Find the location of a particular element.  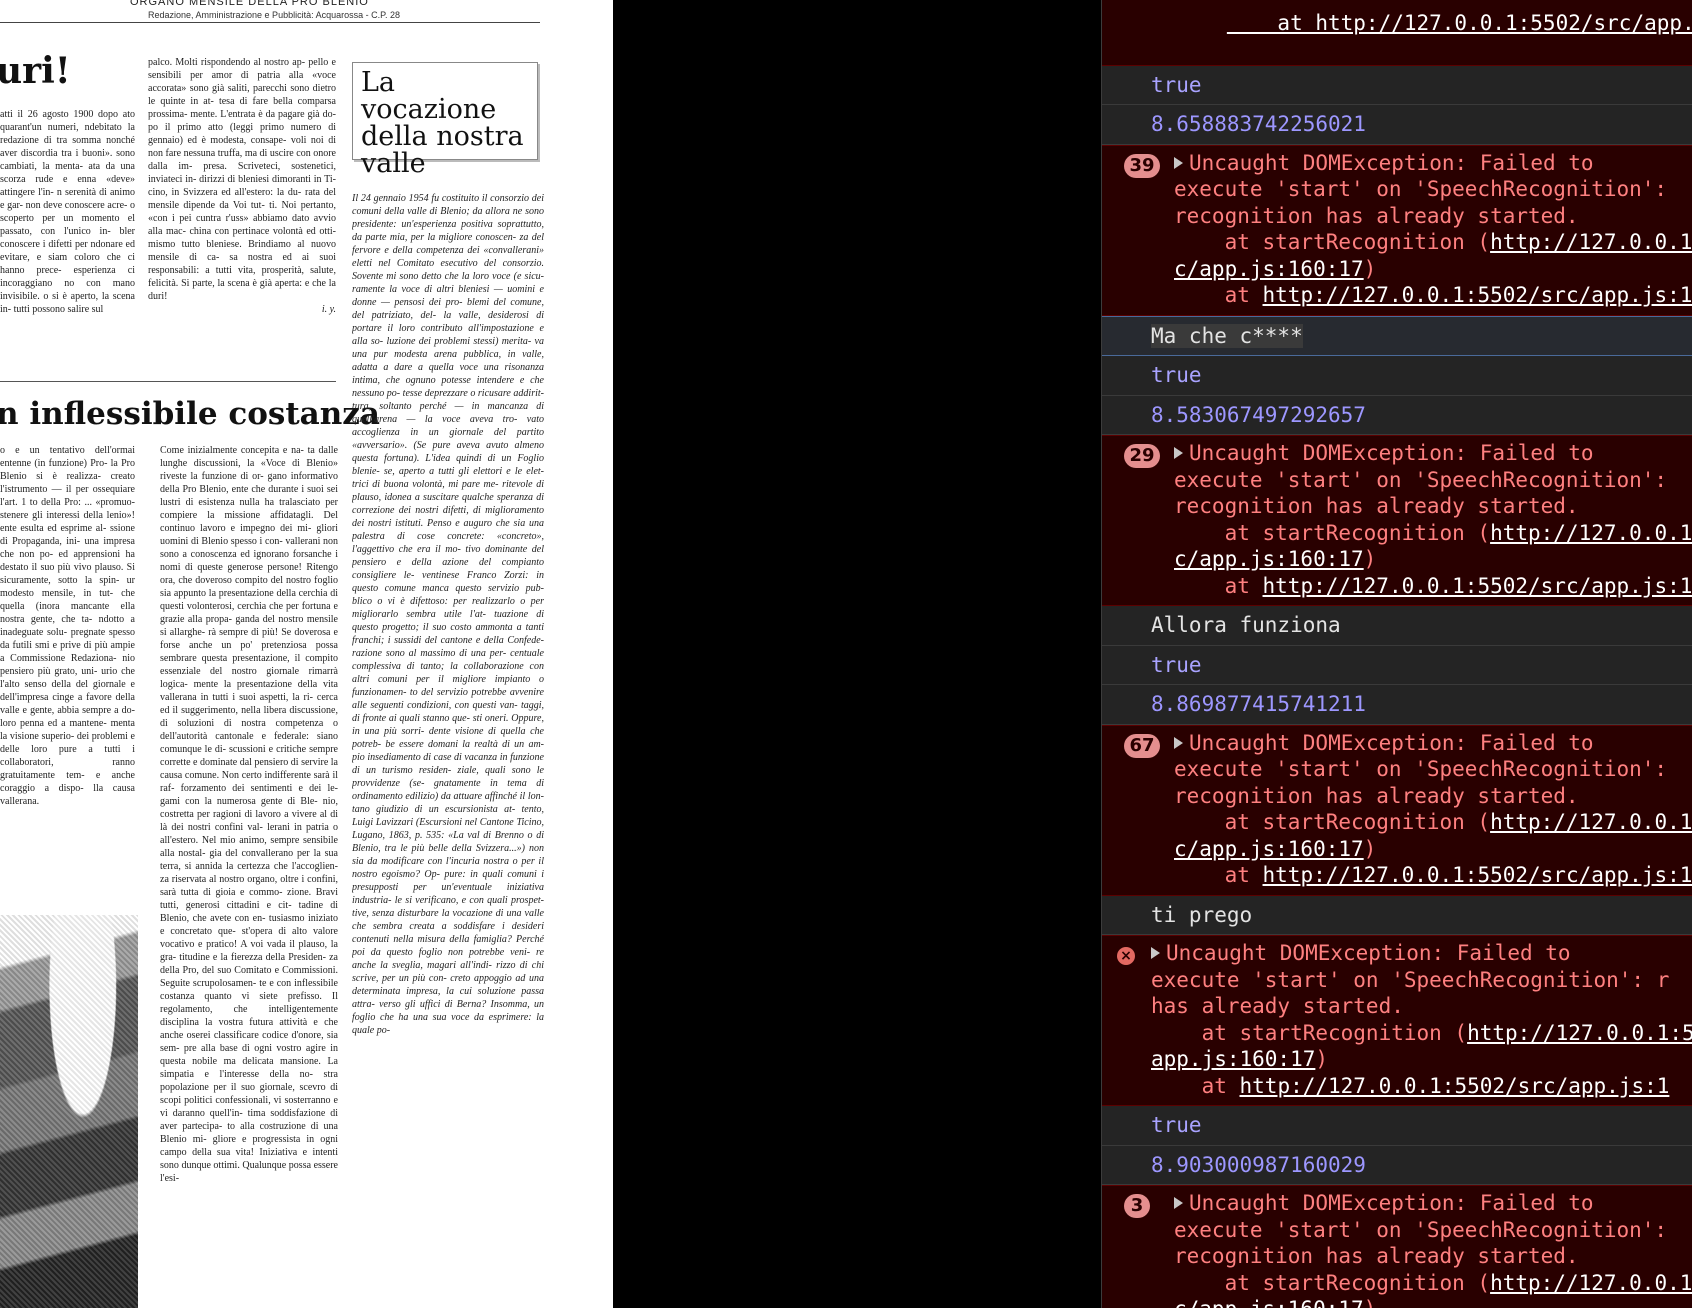

repeat-count-badge: 29 is located at coordinates (1142, 456).